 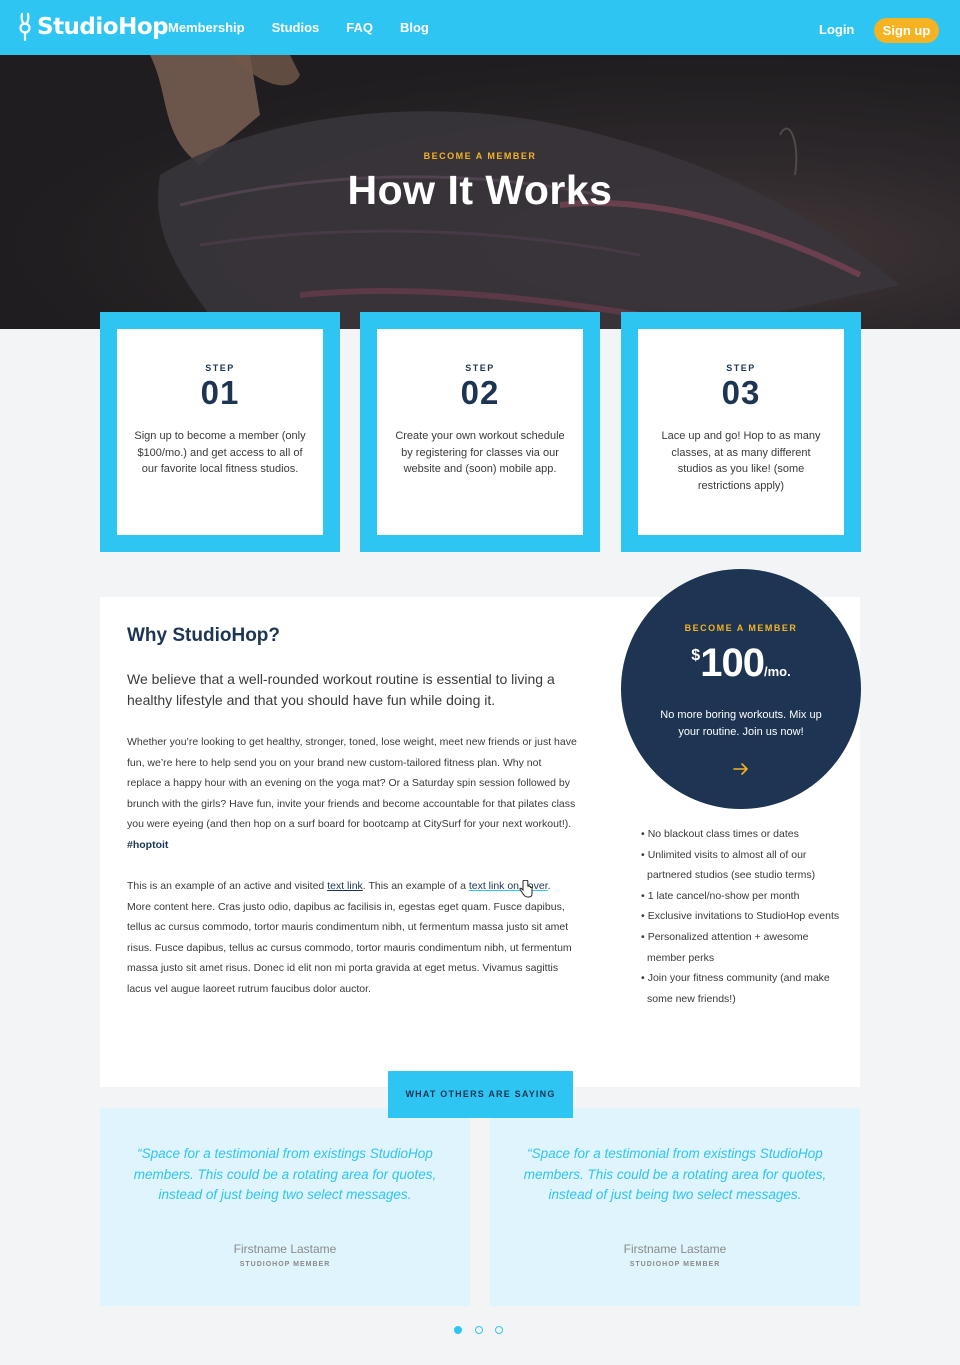 What do you see at coordinates (743, 834) in the screenshot?
I see `benefit-item: No blackout class times or dates` at bounding box center [743, 834].